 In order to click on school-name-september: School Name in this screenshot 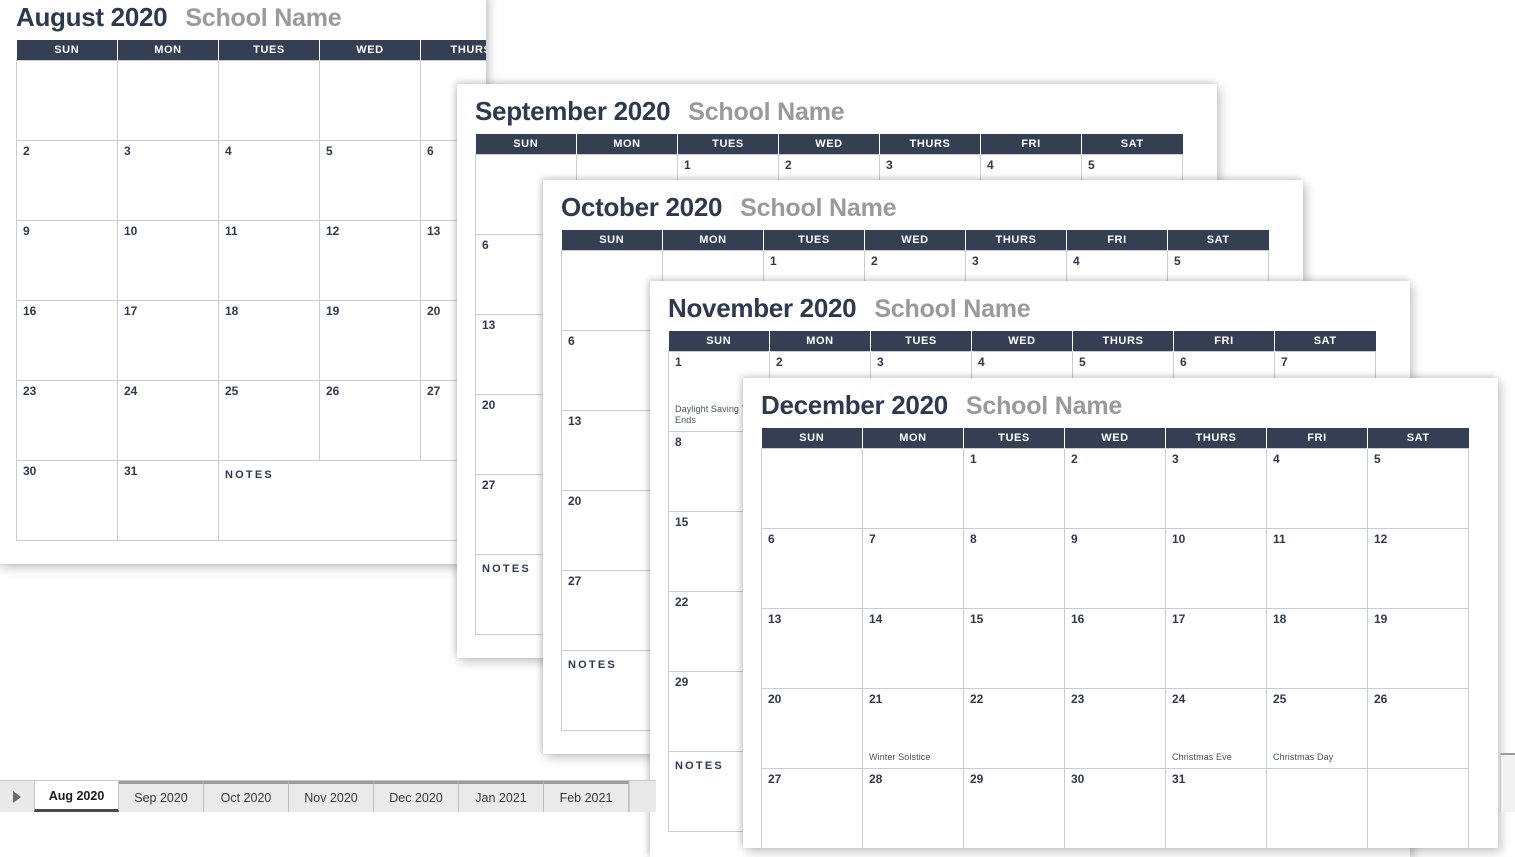, I will do `click(766, 112)`.